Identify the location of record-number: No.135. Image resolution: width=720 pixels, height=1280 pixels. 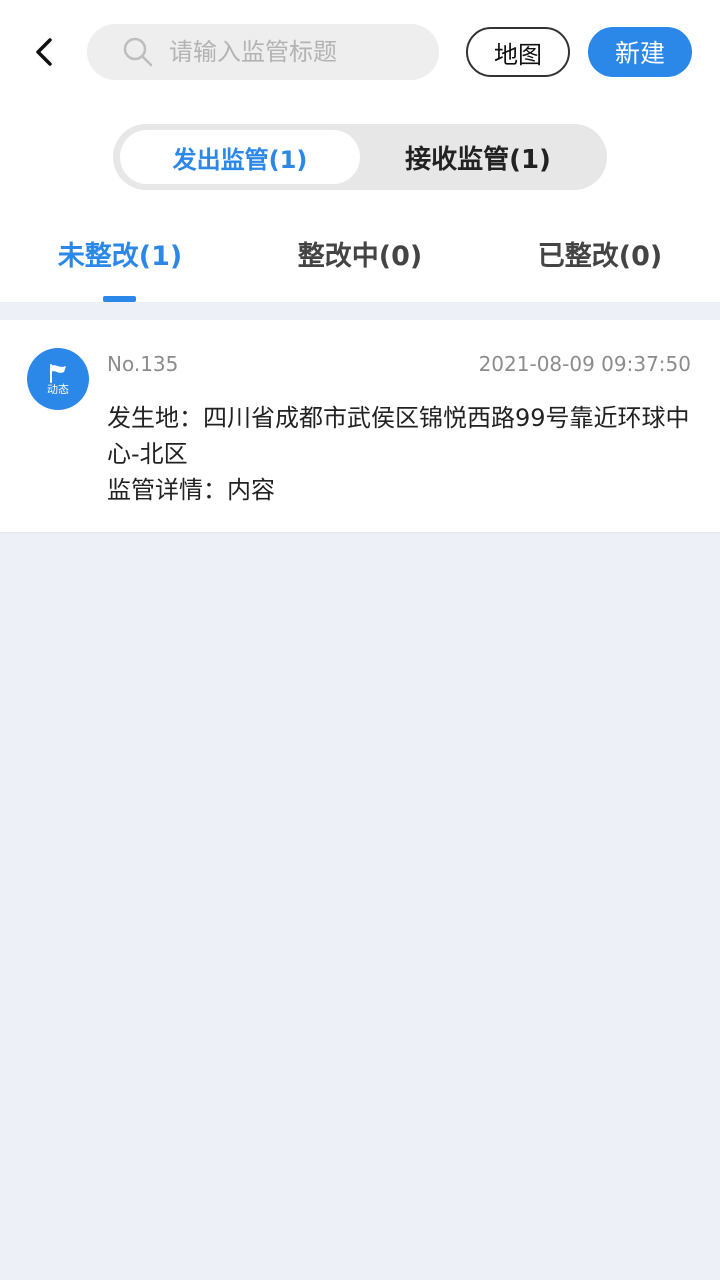
(143, 364).